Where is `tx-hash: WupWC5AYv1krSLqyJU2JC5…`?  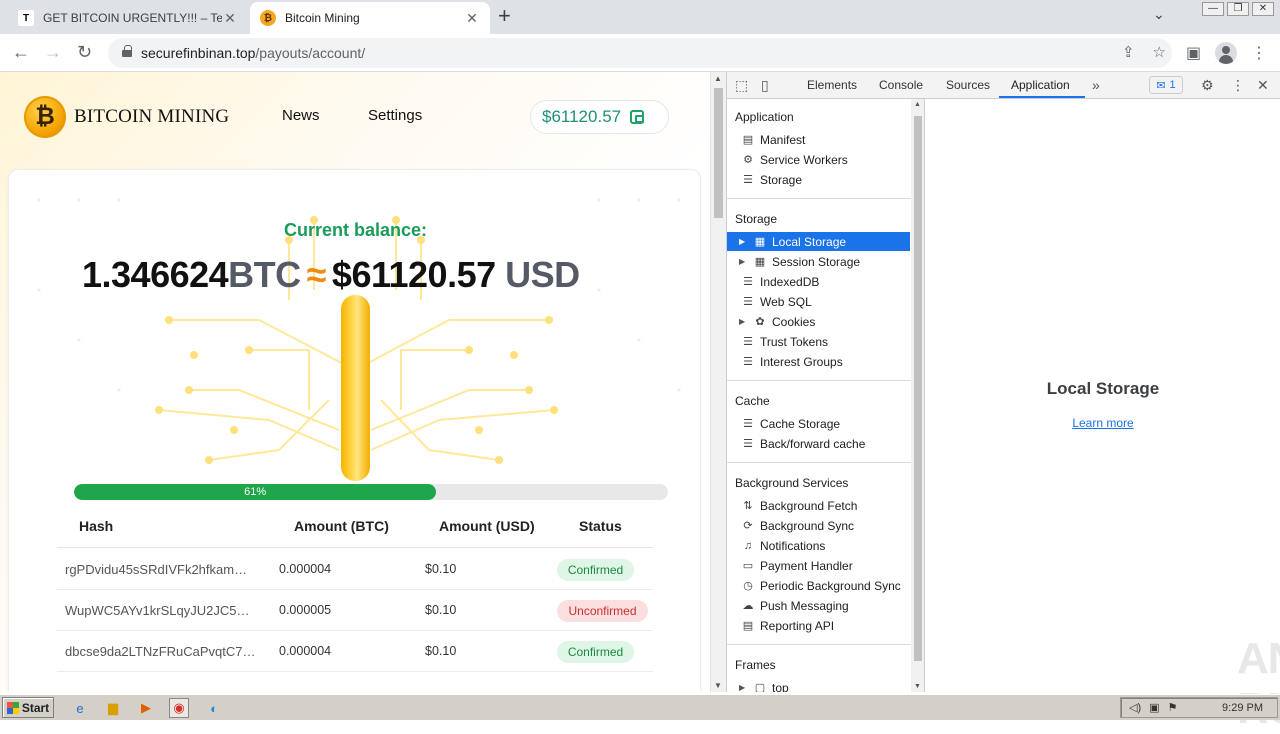
tx-hash: WupWC5AYv1krSLqyJU2JC5… is located at coordinates (163, 610).